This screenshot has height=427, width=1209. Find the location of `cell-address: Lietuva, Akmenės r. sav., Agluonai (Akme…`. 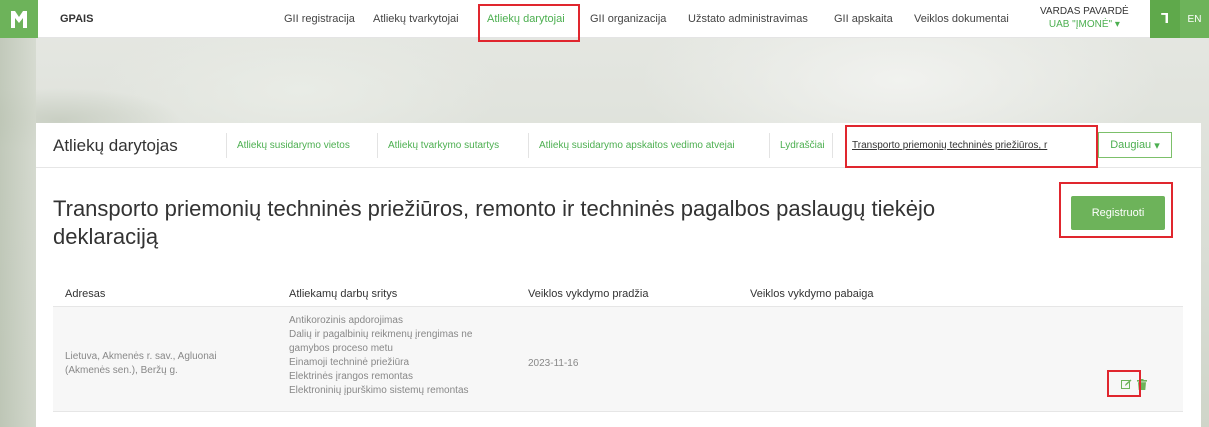

cell-address: Lietuva, Akmenės r. sav., Agluonai (Akme… is located at coordinates (141, 363).